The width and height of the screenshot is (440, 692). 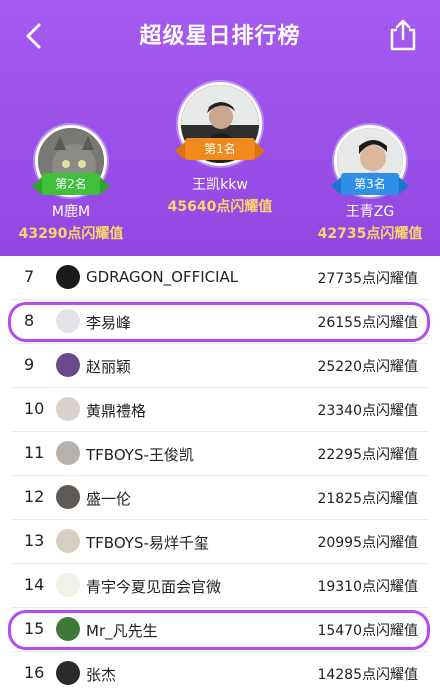 I want to click on rank-number: 8, so click(x=29, y=320).